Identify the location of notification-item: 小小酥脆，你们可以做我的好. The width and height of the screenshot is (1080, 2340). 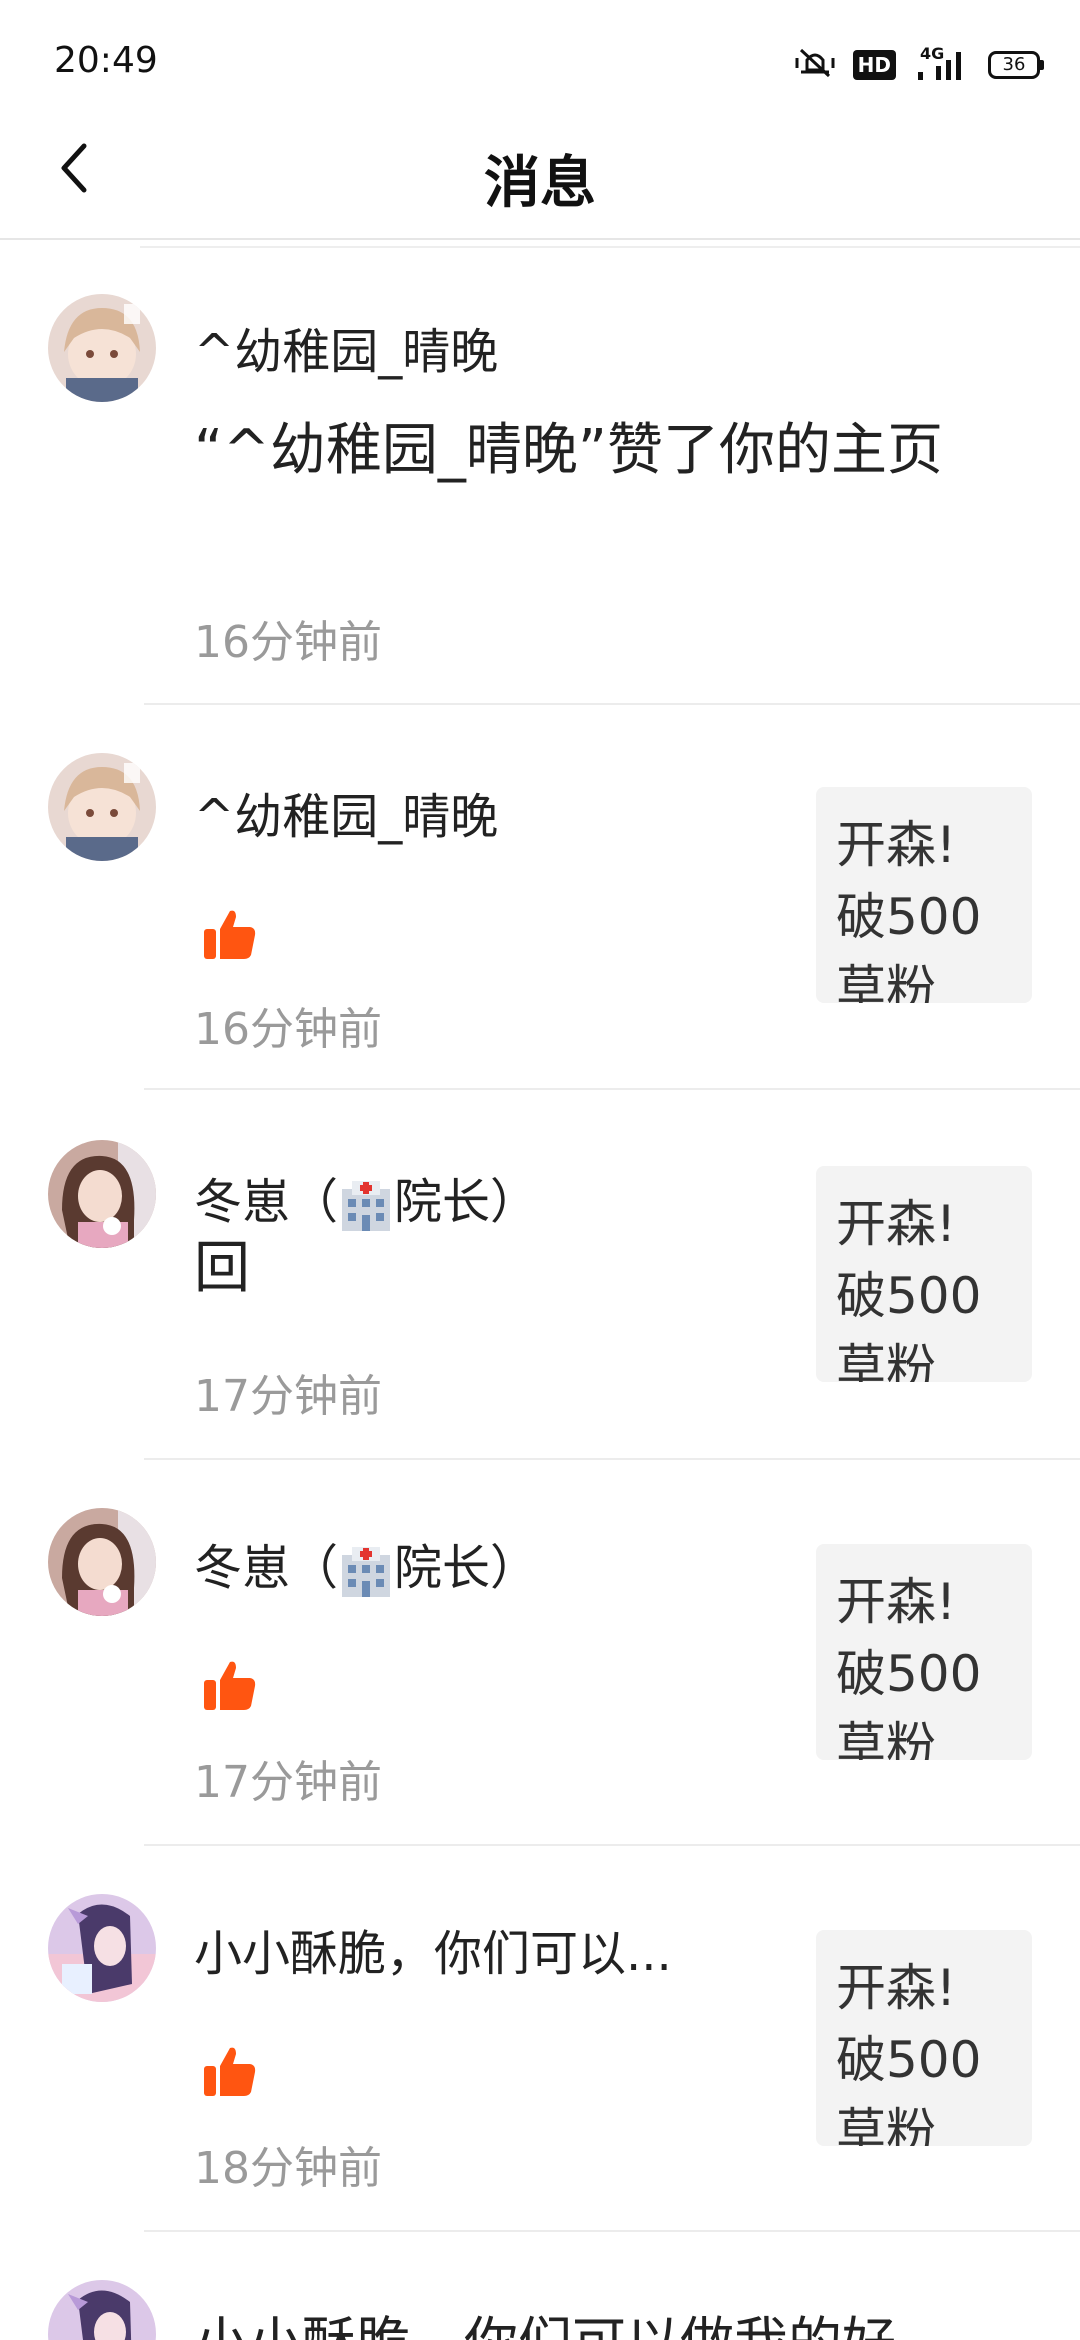
(540, 2286).